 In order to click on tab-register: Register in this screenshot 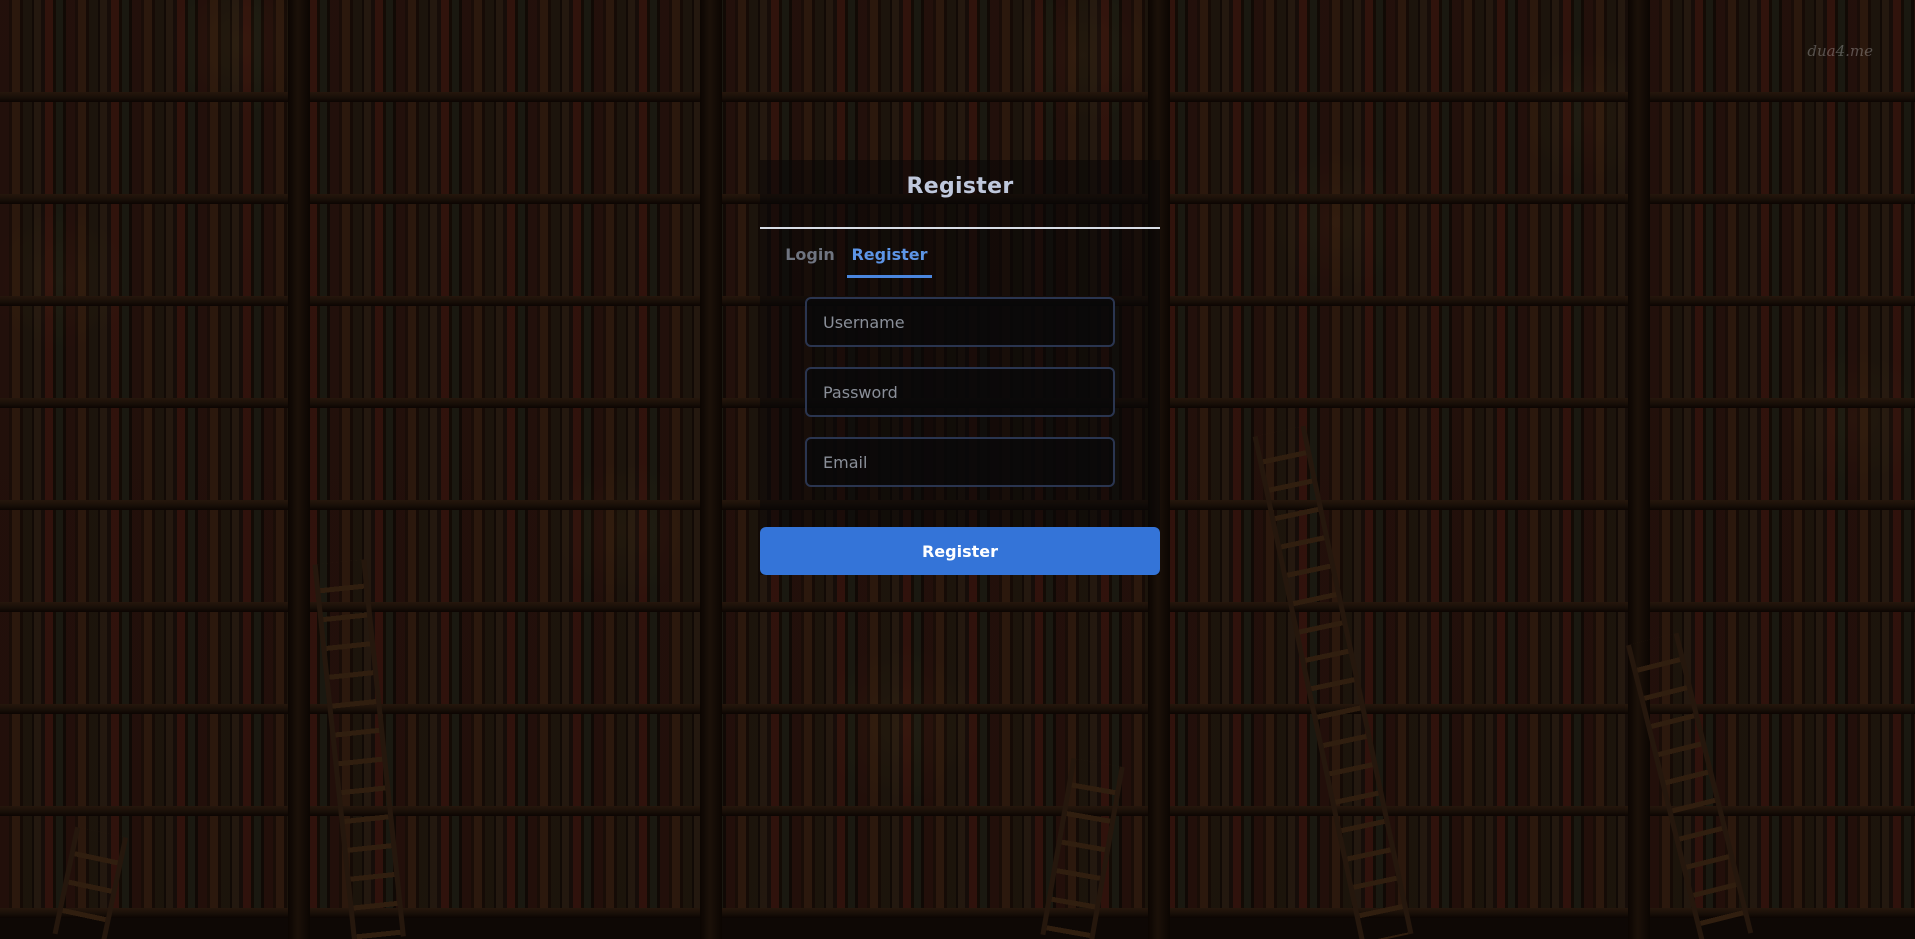, I will do `click(889, 261)`.